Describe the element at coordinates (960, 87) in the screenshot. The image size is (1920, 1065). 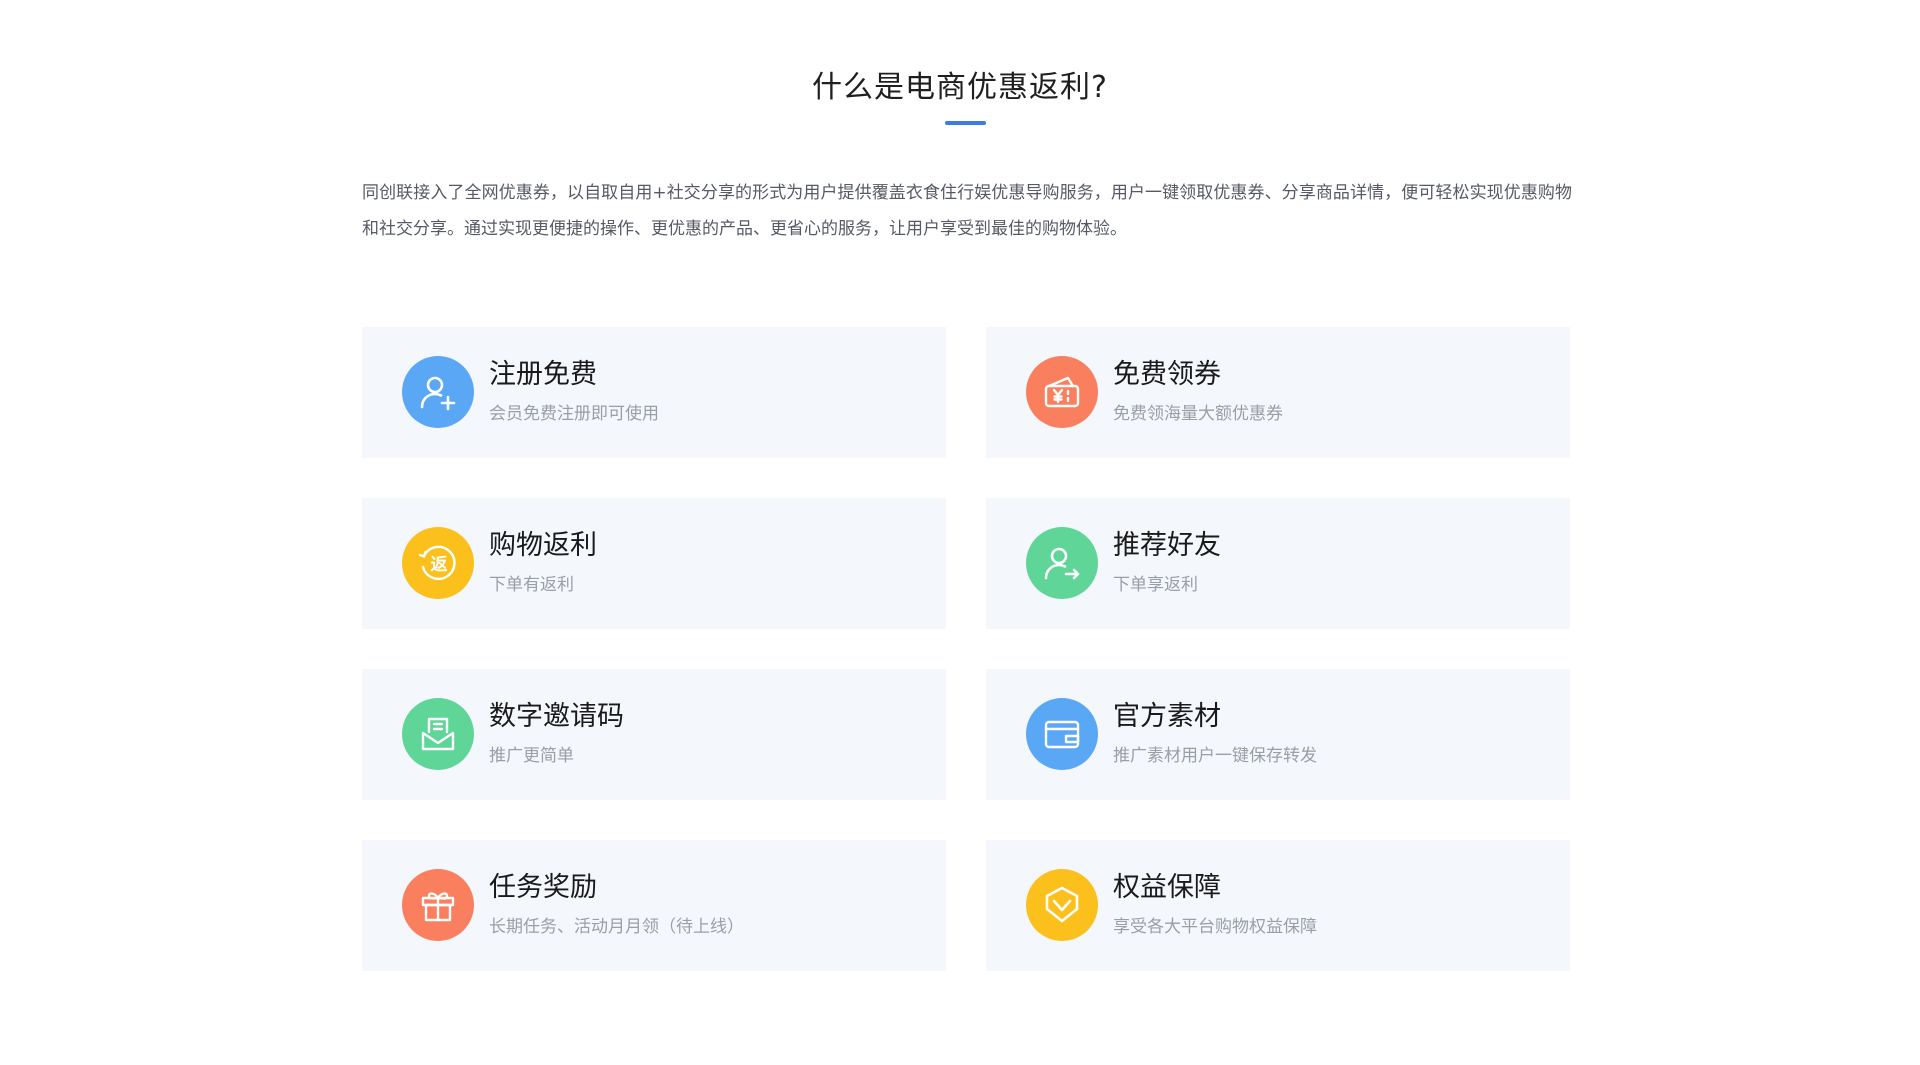
I see `section-title: 什么是电商优惠返利?` at that location.